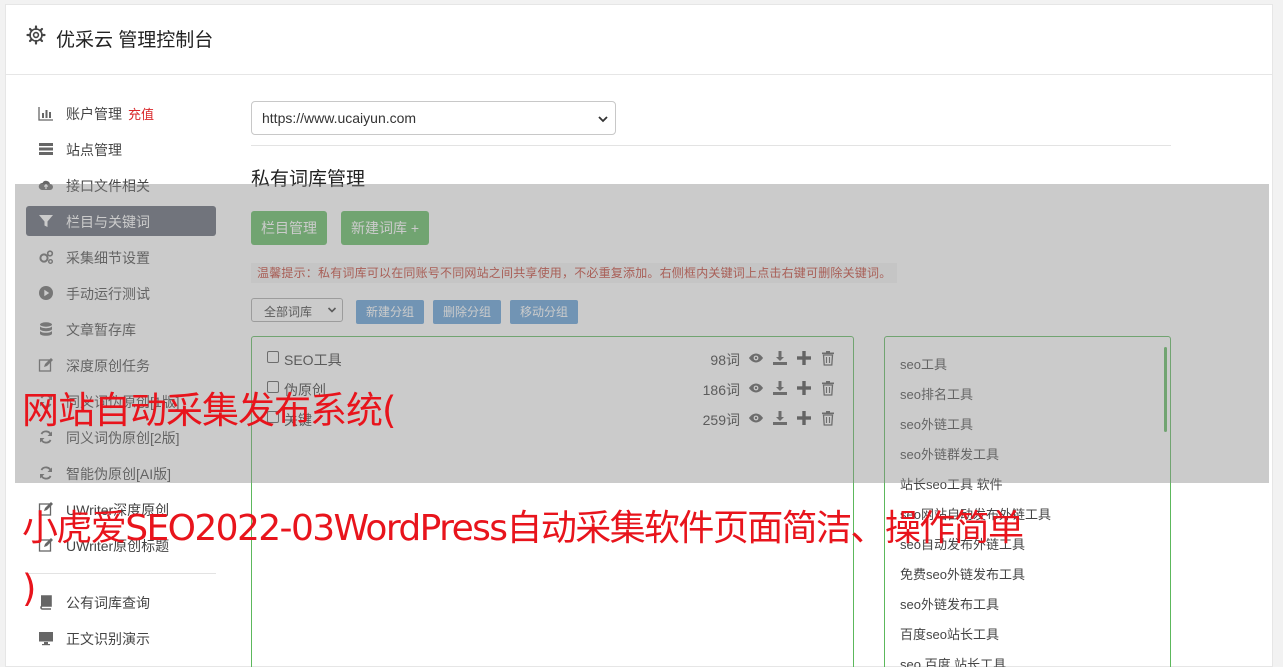 Image resolution: width=1283 pixels, height=667 pixels. I want to click on server-icon, so click(46, 149).